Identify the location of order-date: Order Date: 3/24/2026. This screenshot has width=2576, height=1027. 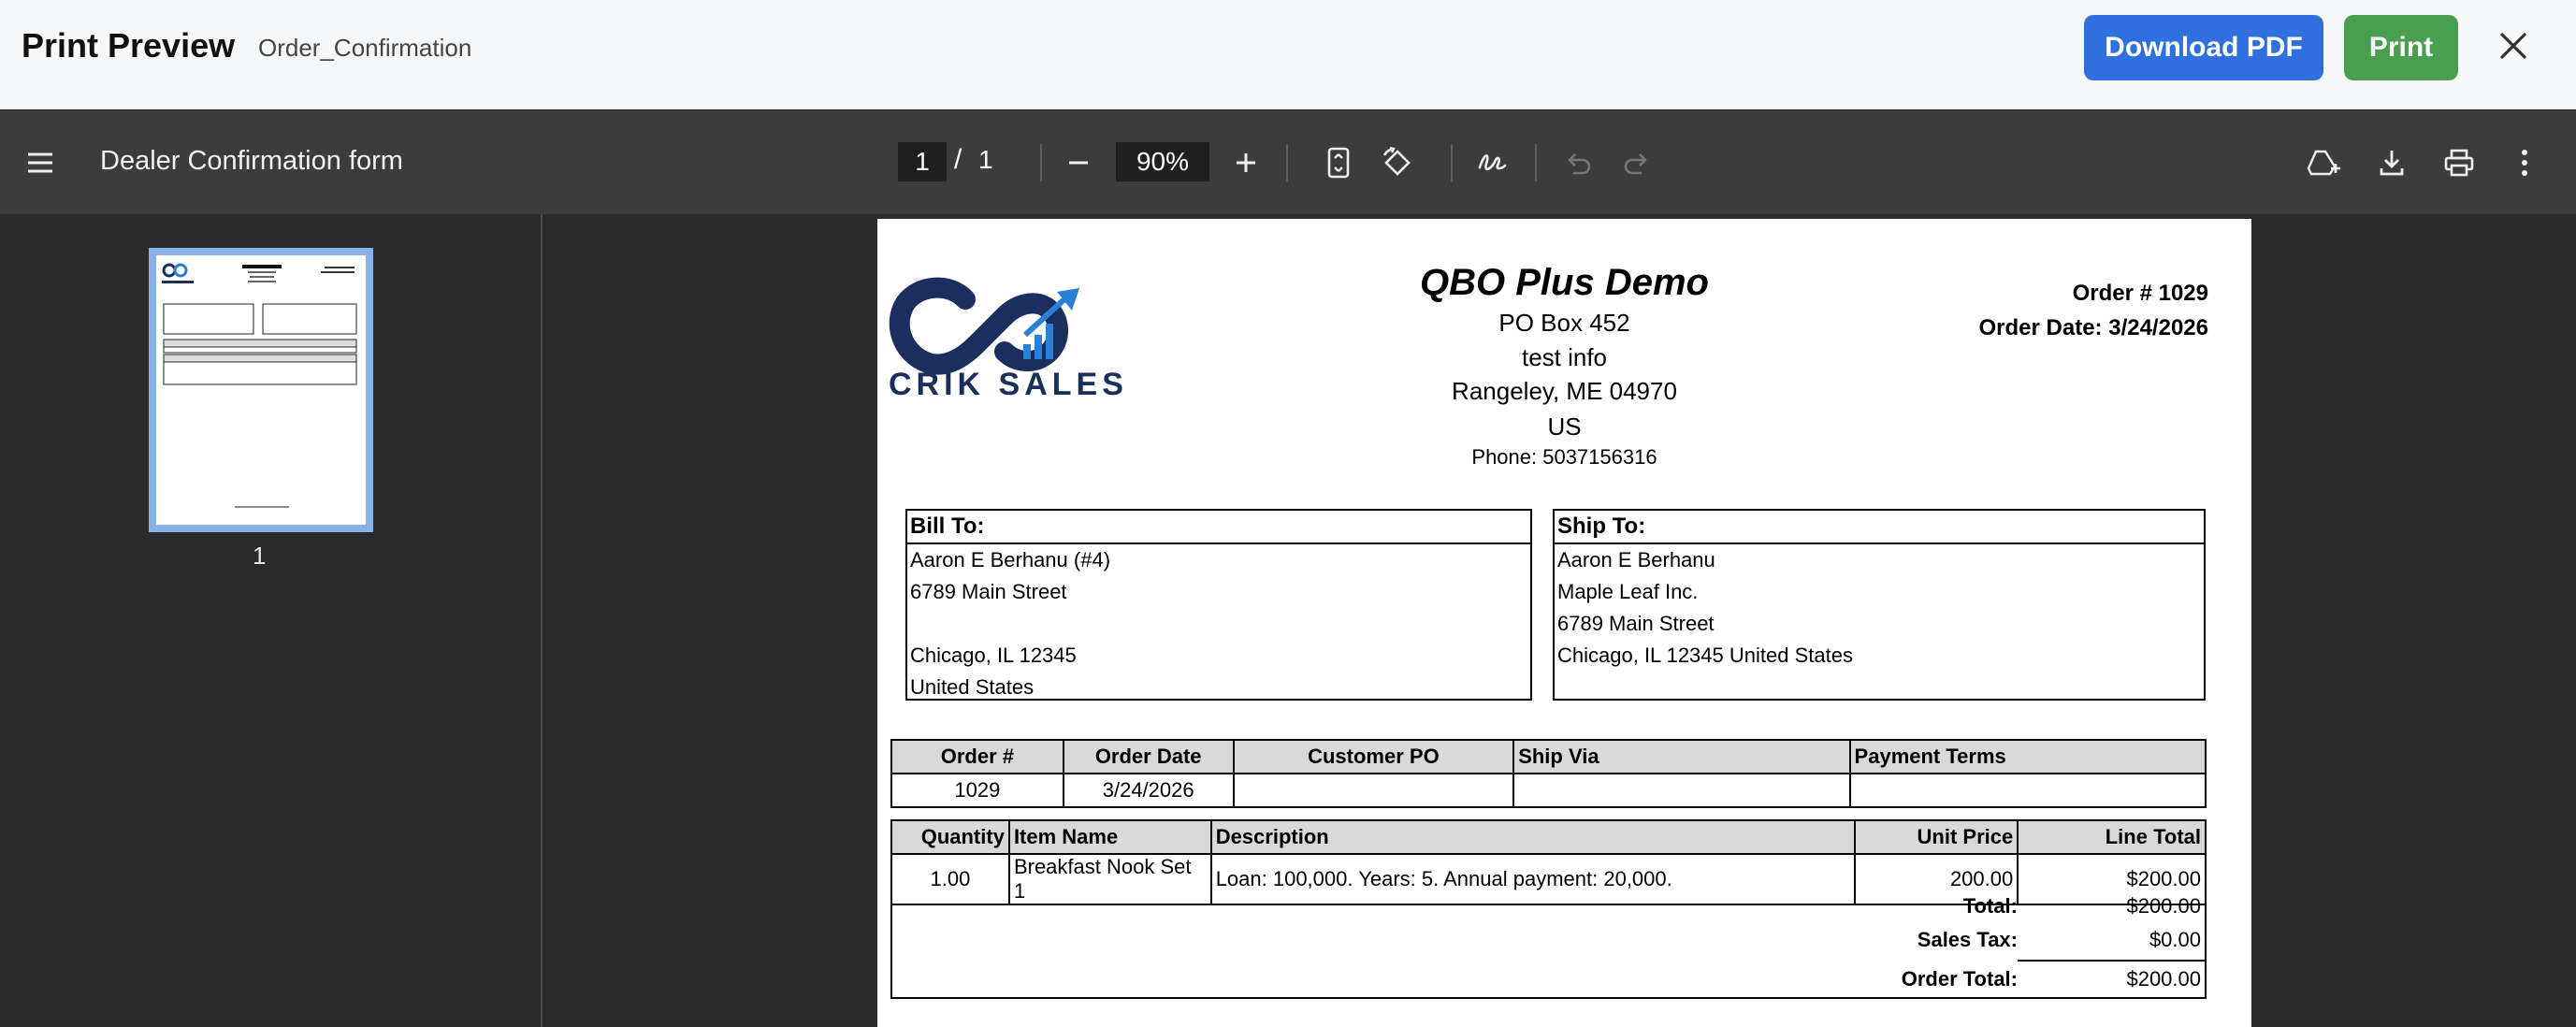
(2093, 327).